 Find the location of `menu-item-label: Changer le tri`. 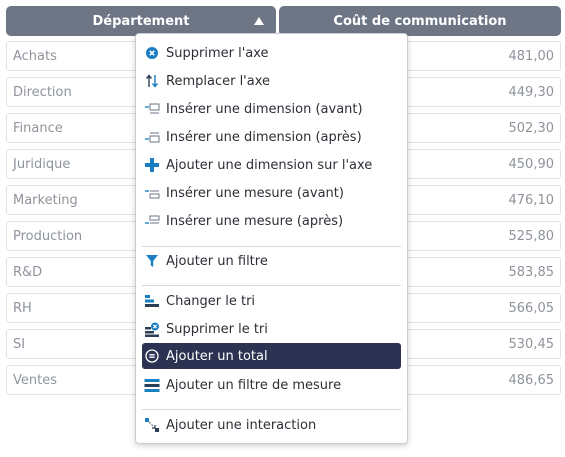

menu-item-label: Changer le tri is located at coordinates (211, 301).